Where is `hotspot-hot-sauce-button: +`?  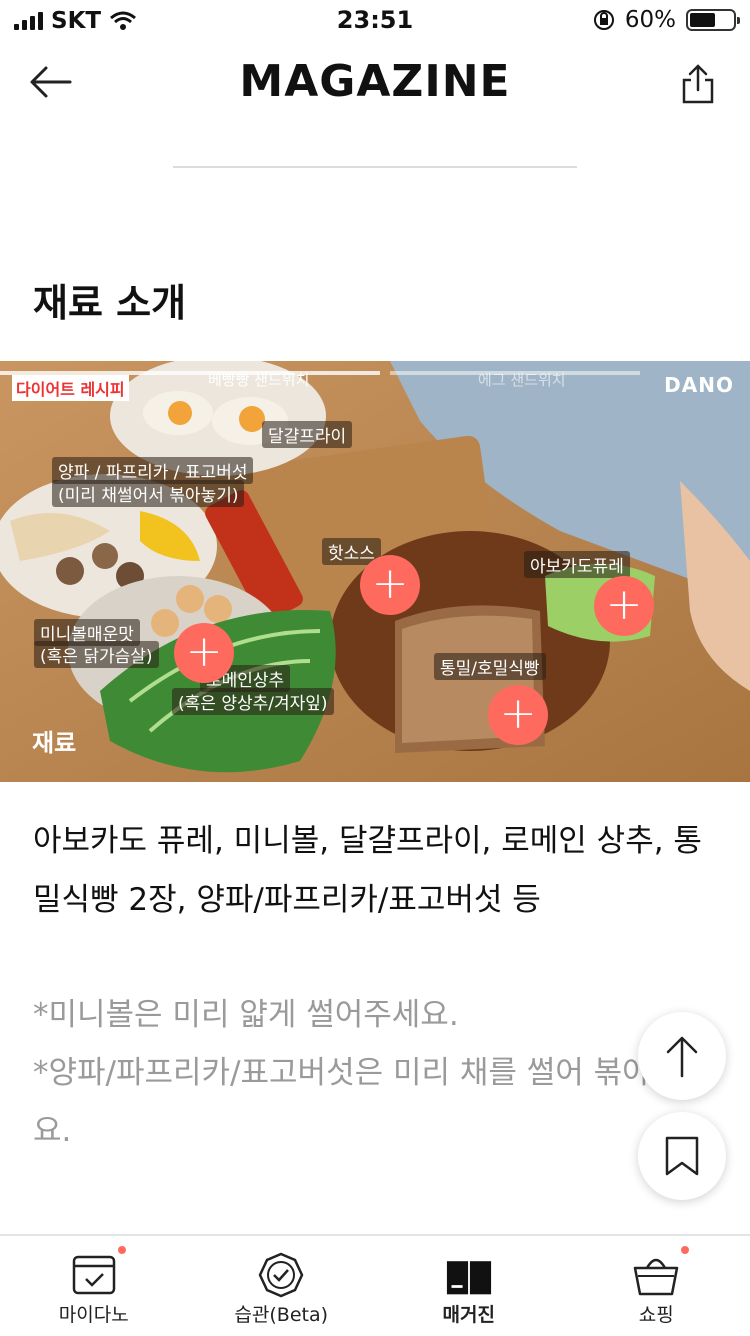
hotspot-hot-sauce-button: + is located at coordinates (390, 585).